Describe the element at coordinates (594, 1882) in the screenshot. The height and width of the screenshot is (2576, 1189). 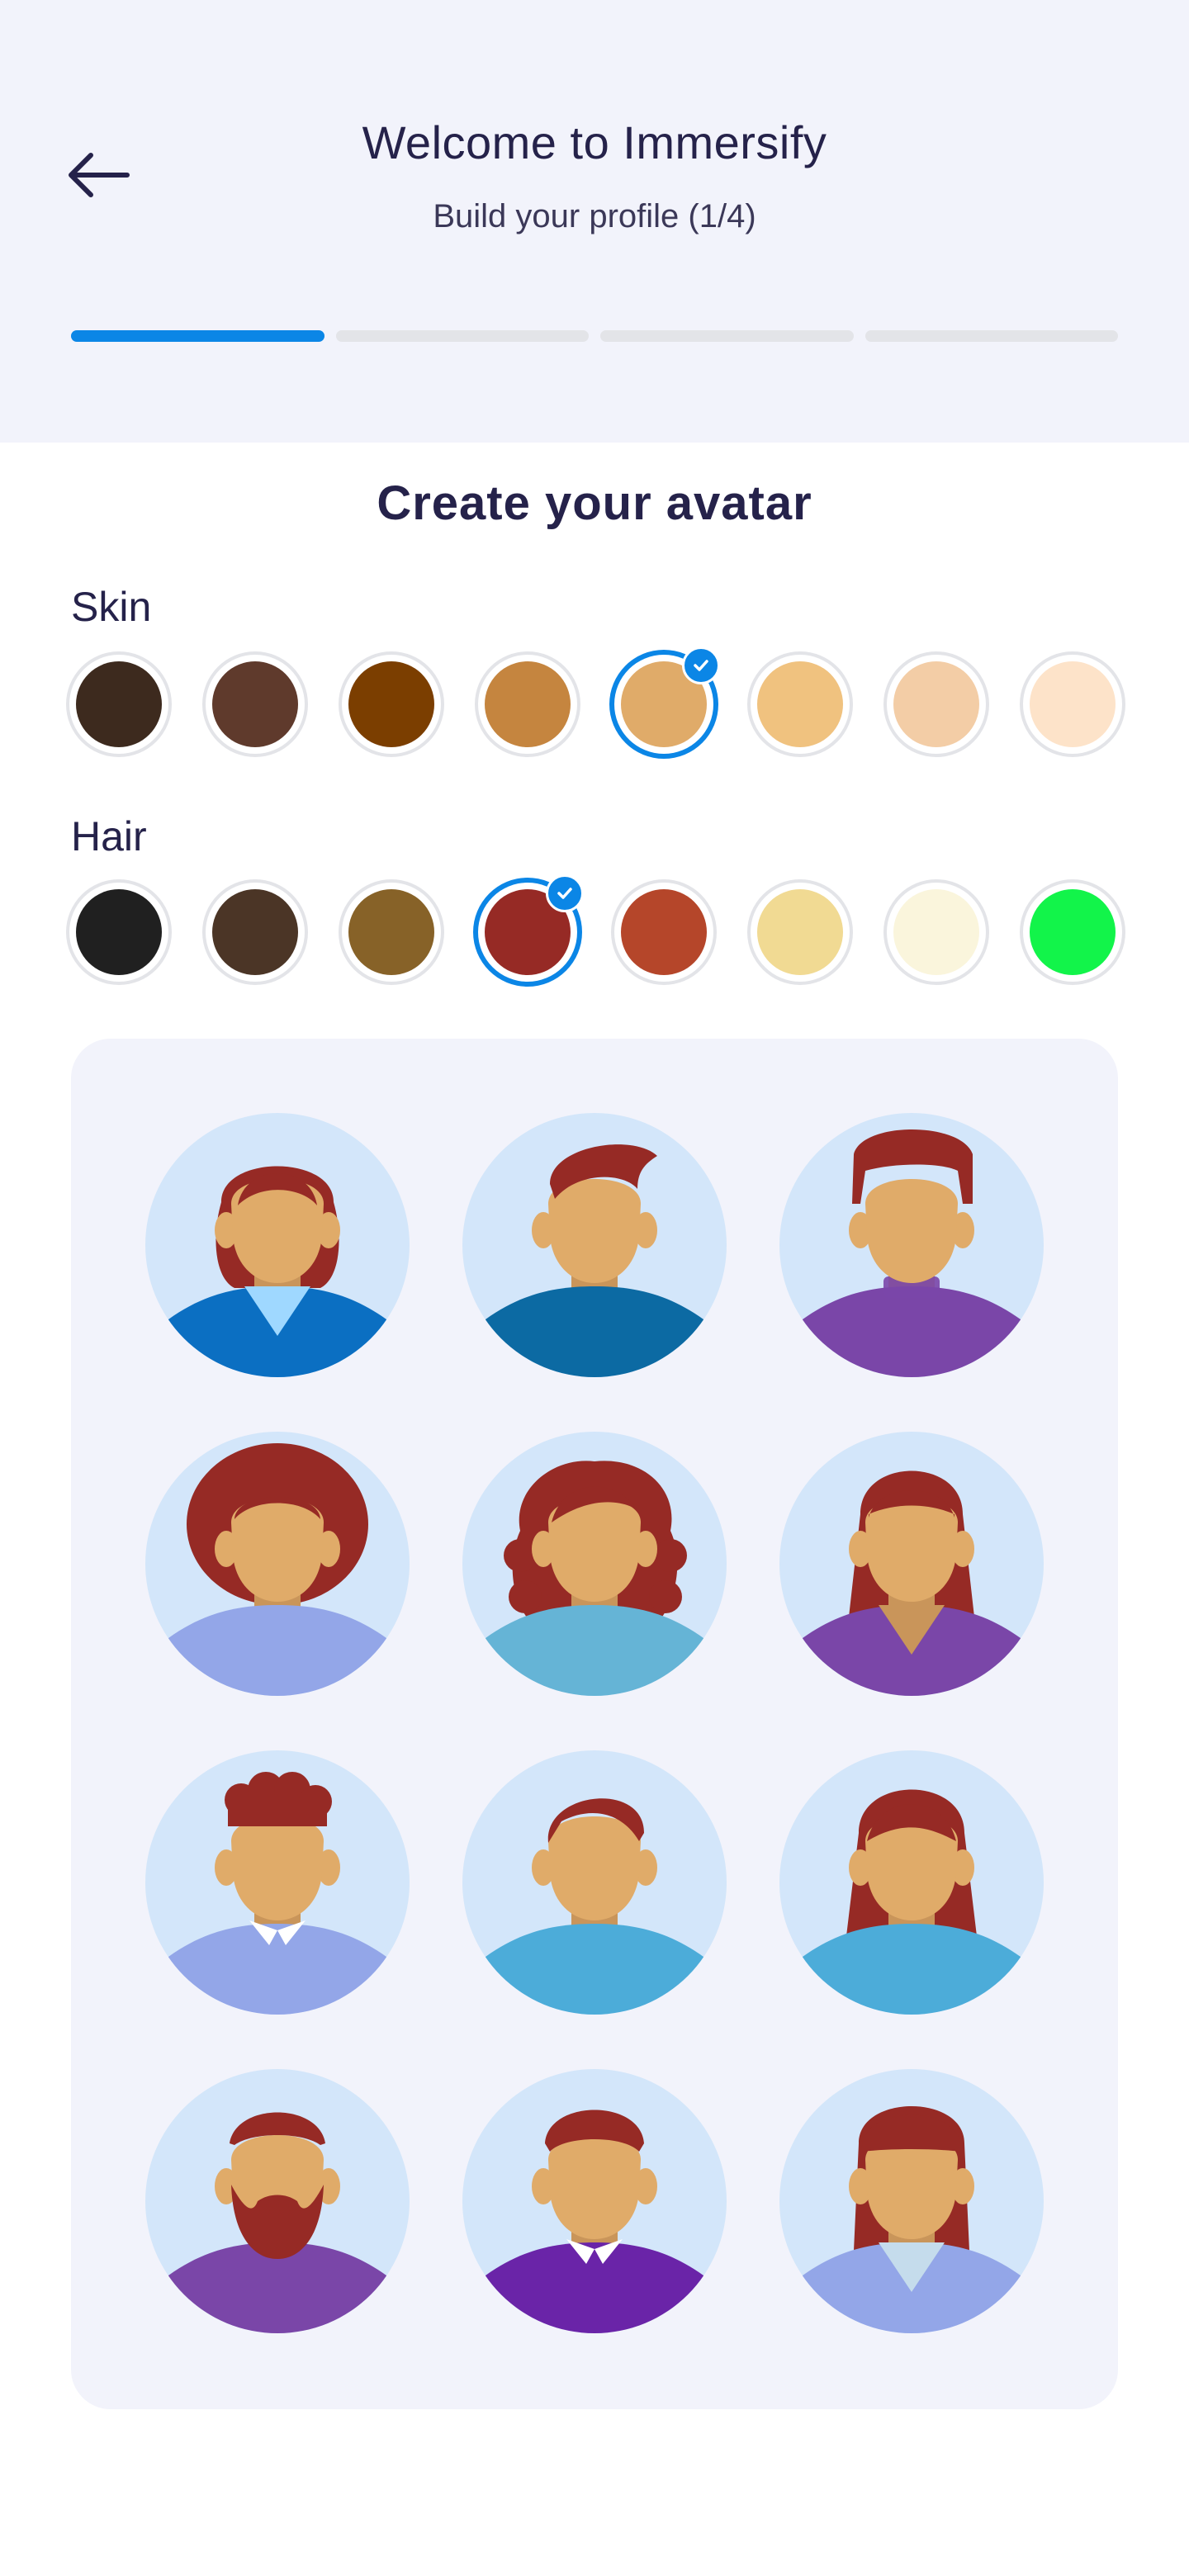
I see `avatar-sidepart-blue` at that location.